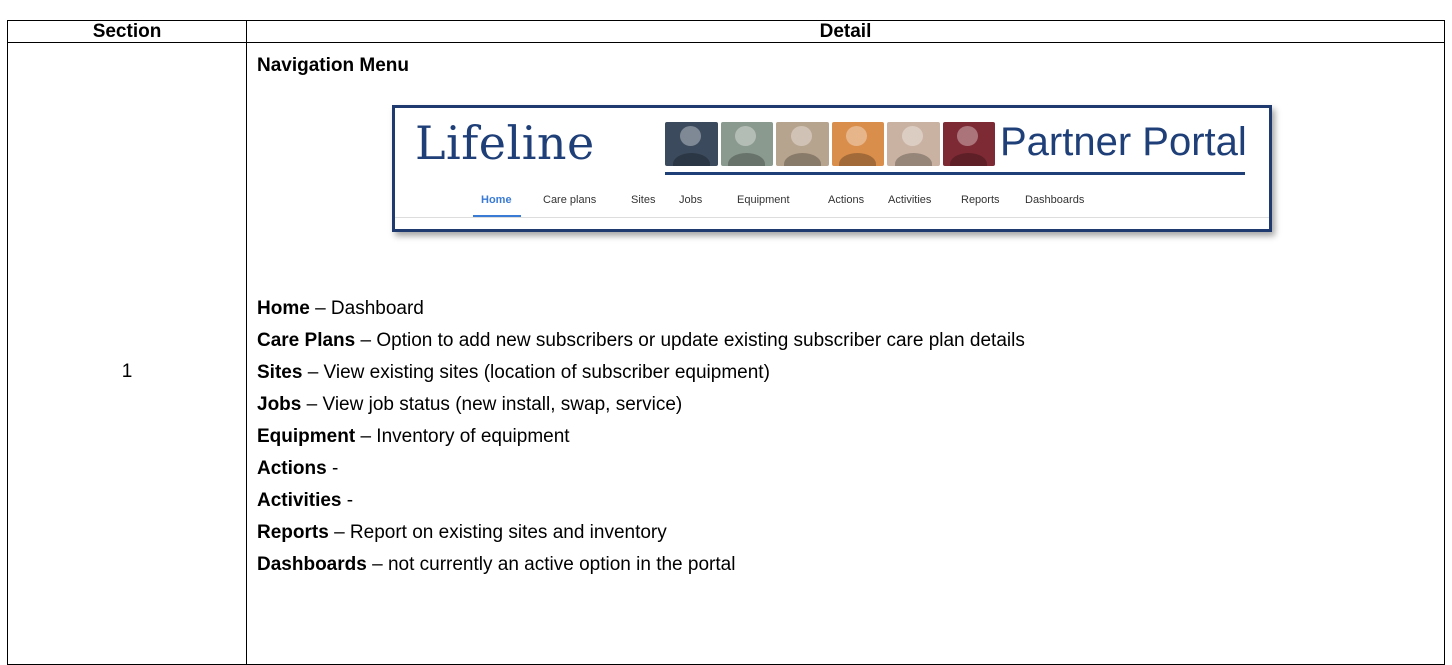  I want to click on definition-description: Inventory of equipment, so click(473, 436).